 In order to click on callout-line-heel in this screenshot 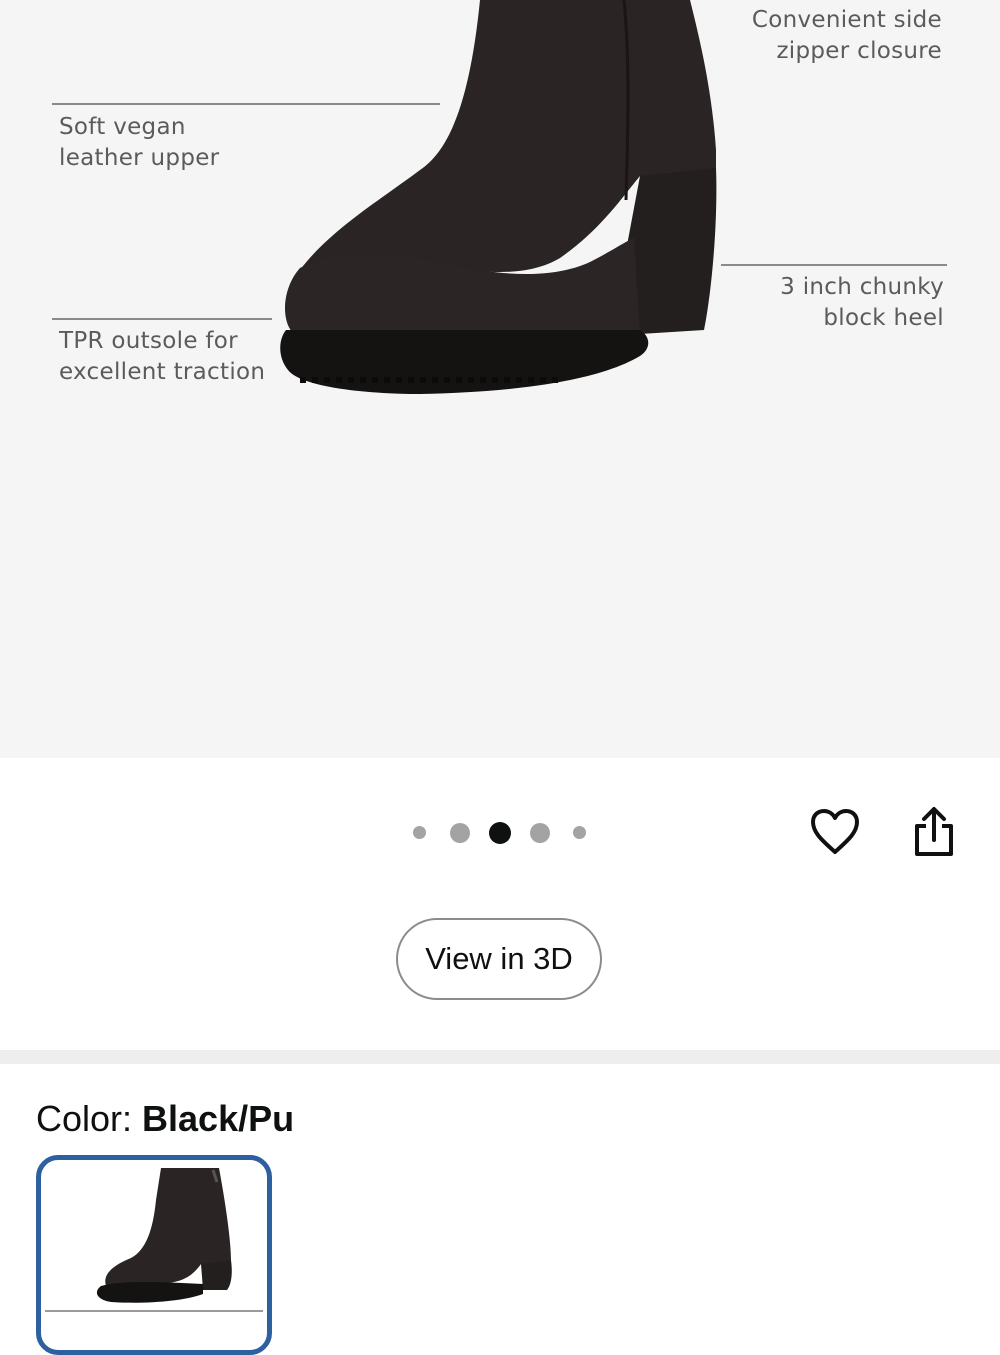, I will do `click(834, 265)`.